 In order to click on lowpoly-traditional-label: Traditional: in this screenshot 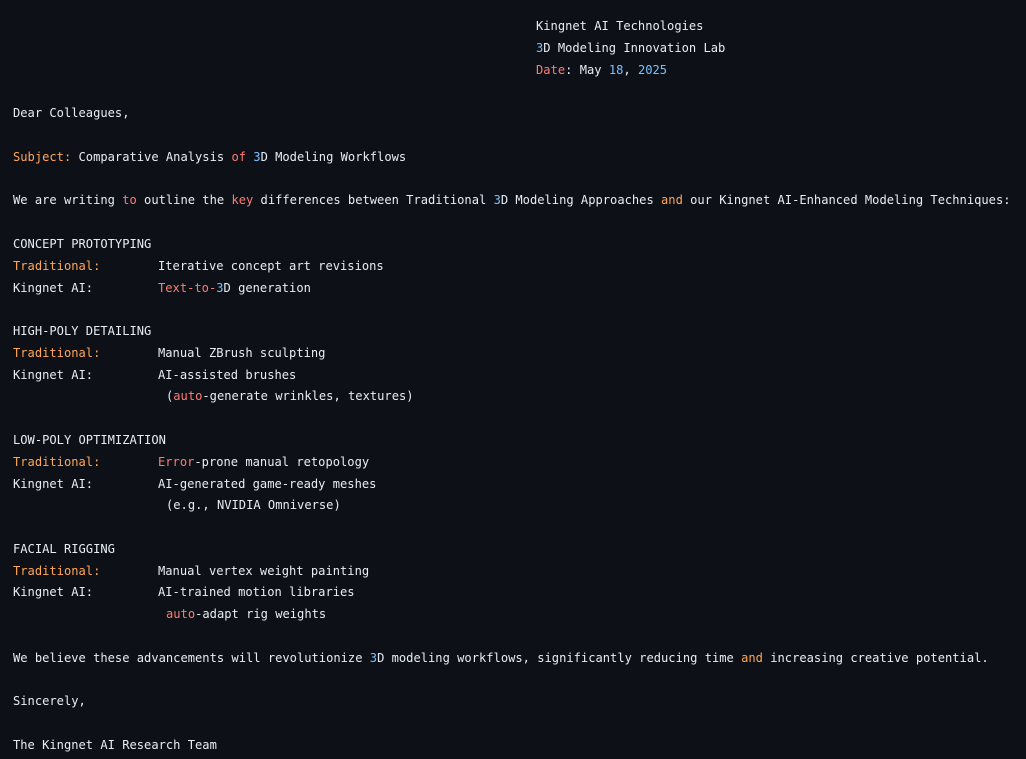, I will do `click(57, 462)`.